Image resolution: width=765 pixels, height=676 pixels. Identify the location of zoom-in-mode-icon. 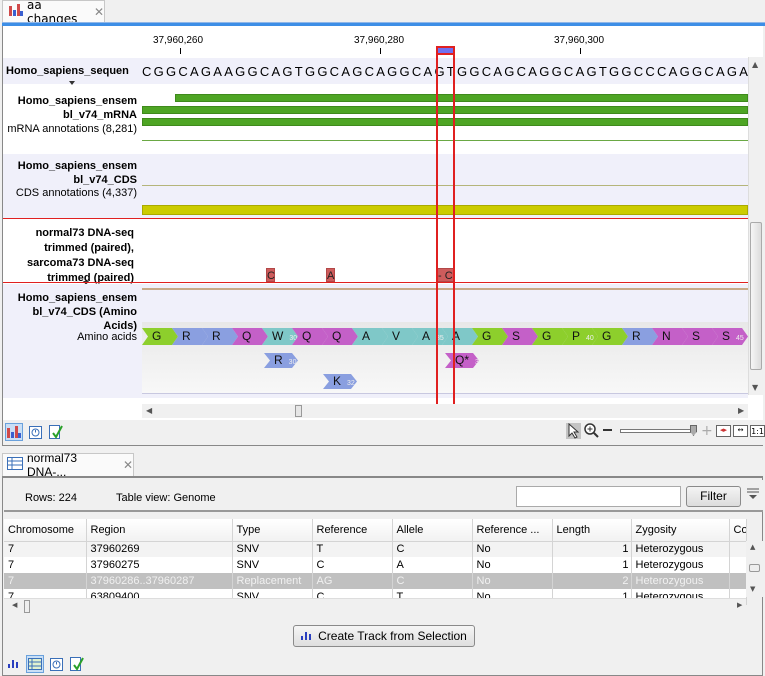
(592, 432).